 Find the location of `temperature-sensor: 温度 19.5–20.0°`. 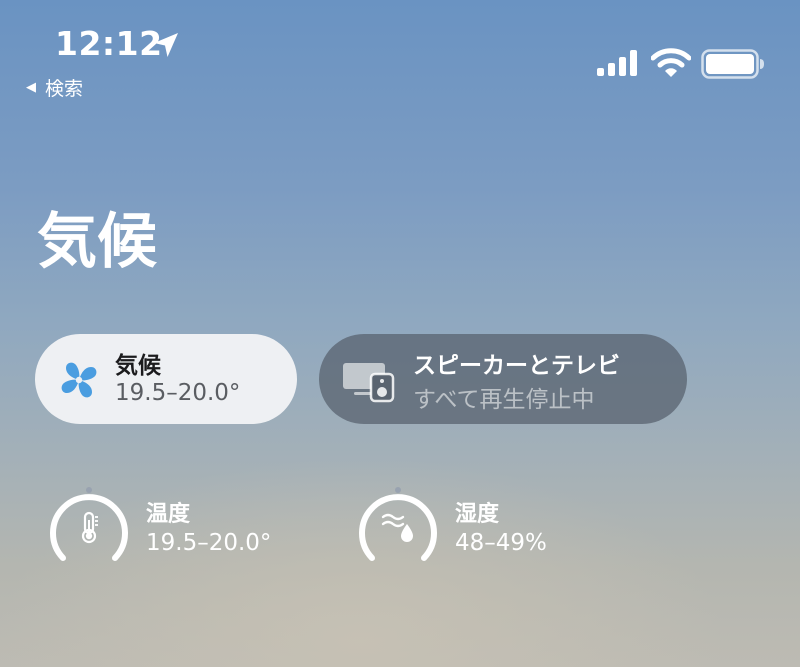

temperature-sensor: 温度 19.5–20.0° is located at coordinates (179, 526).